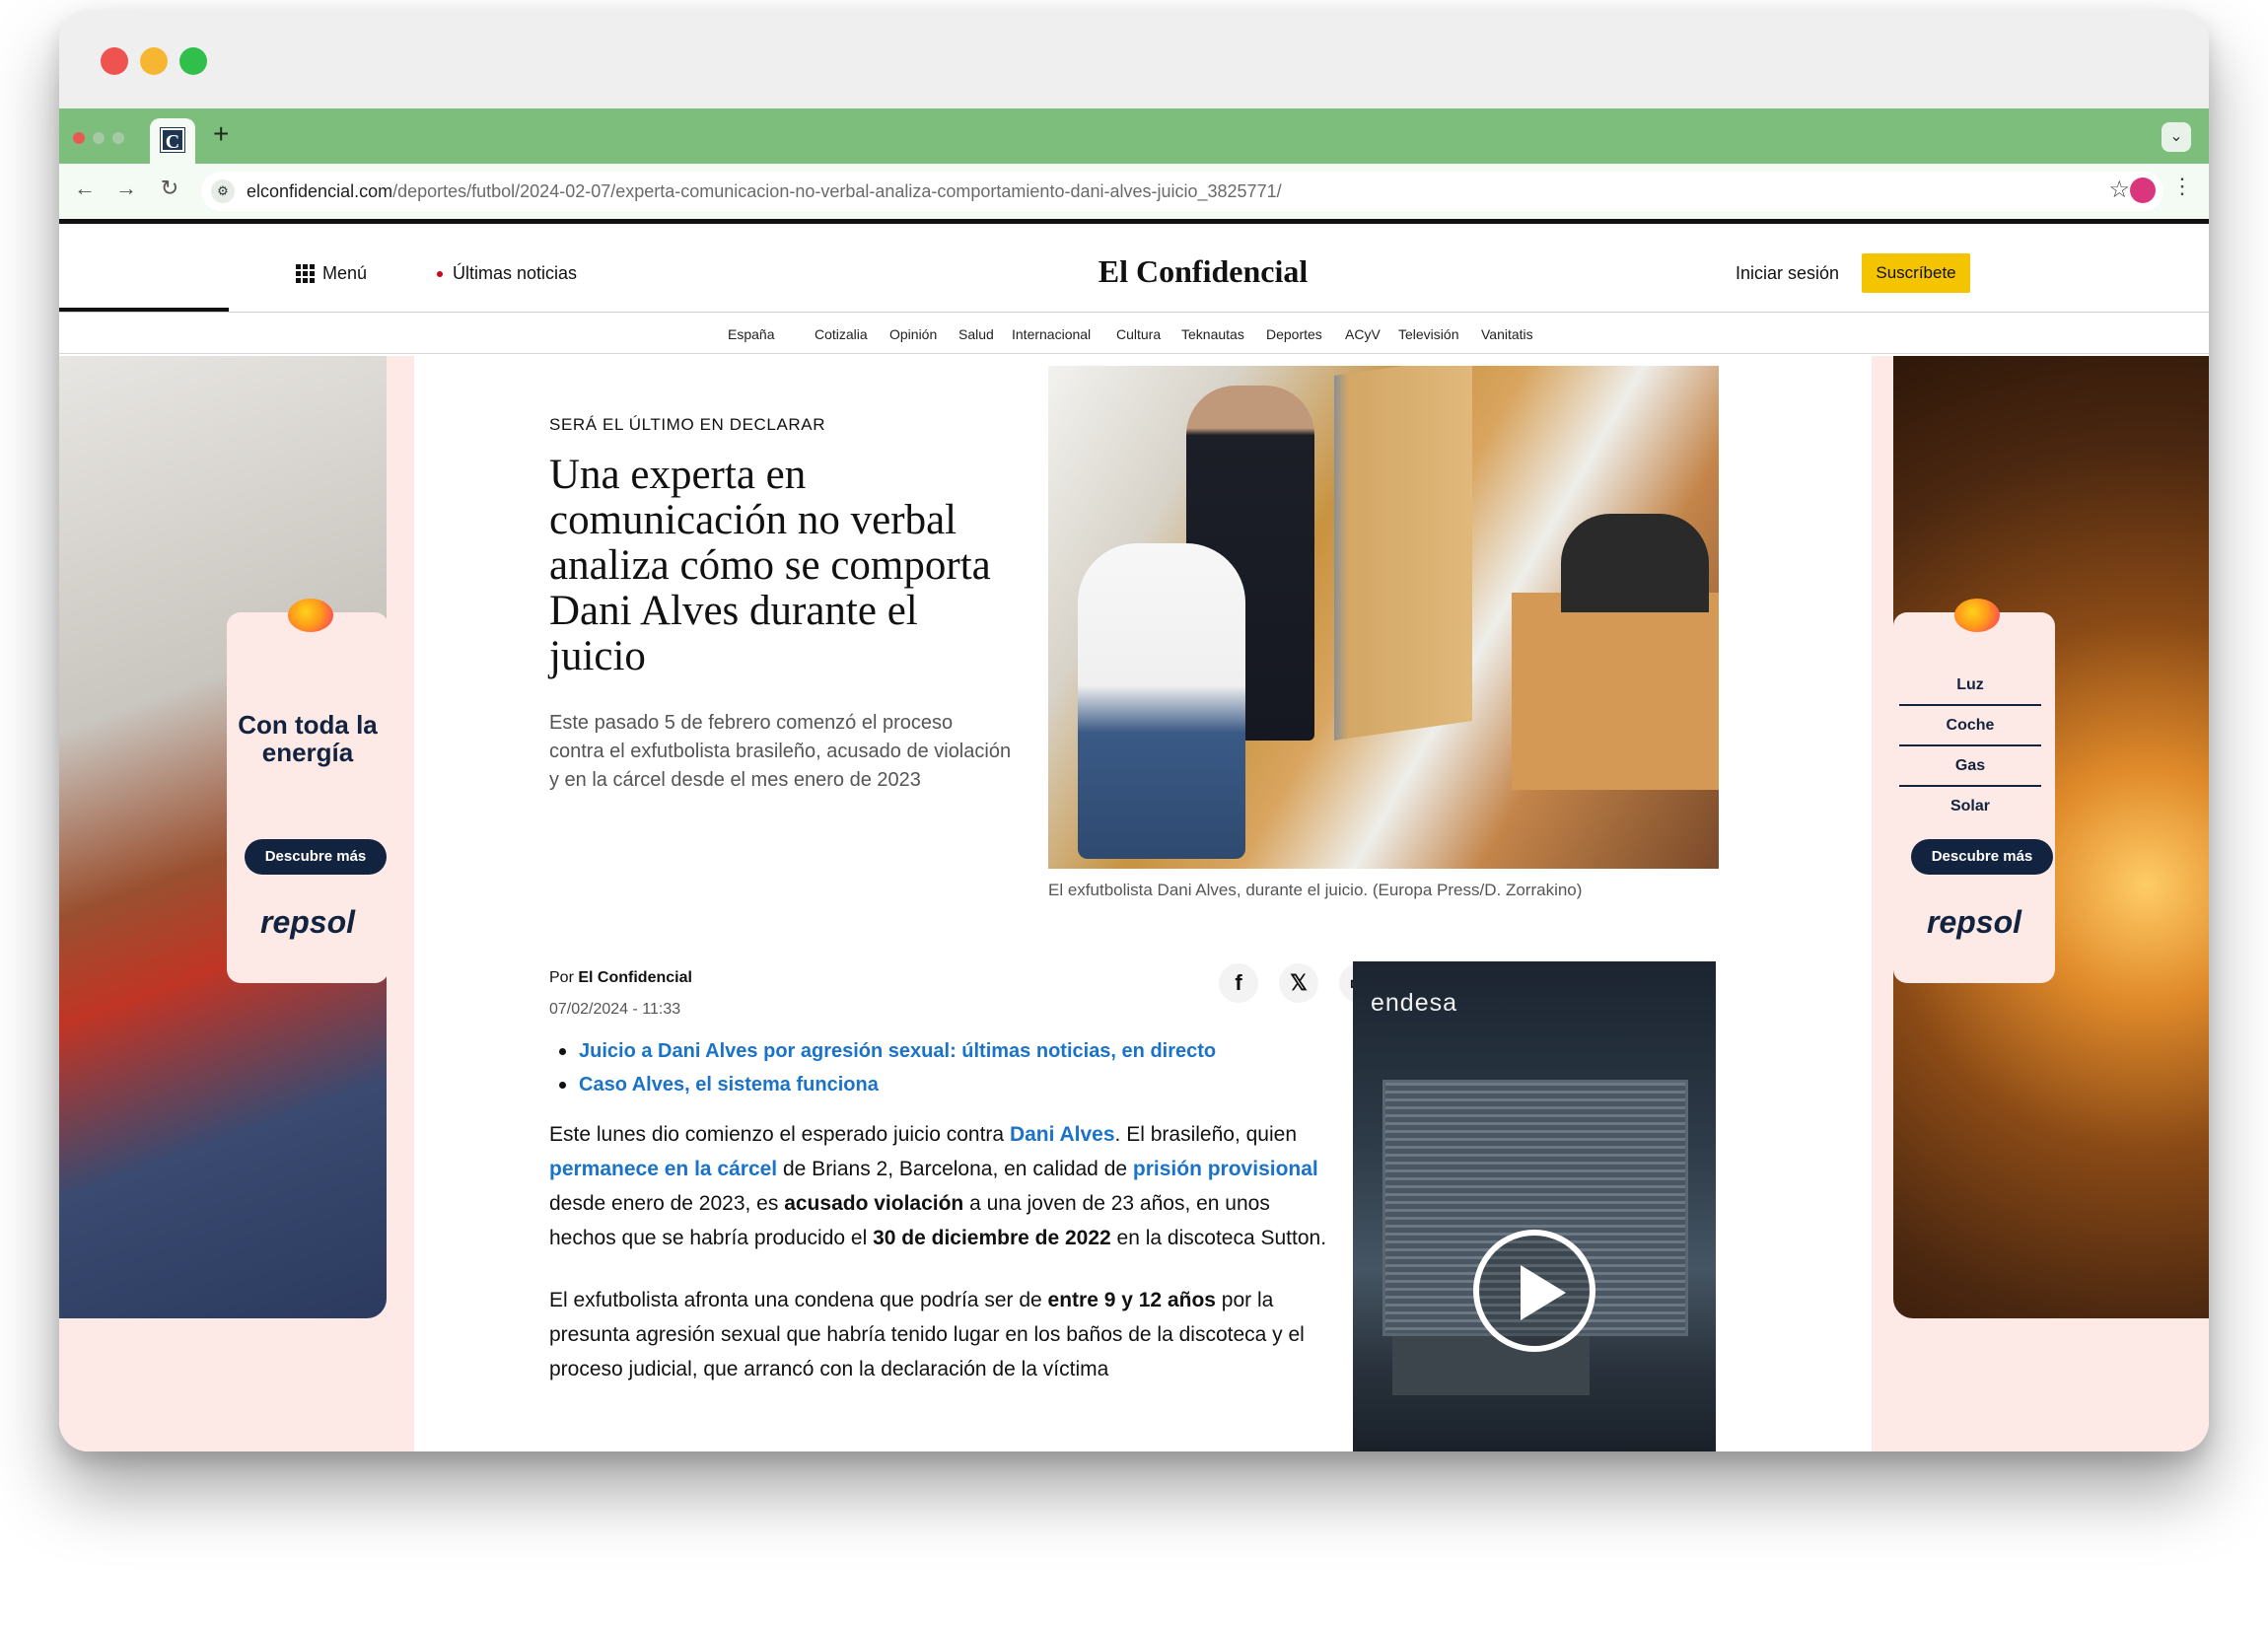  Describe the element at coordinates (1051, 334) in the screenshot. I see `section-link-internacional: Internacional` at that location.